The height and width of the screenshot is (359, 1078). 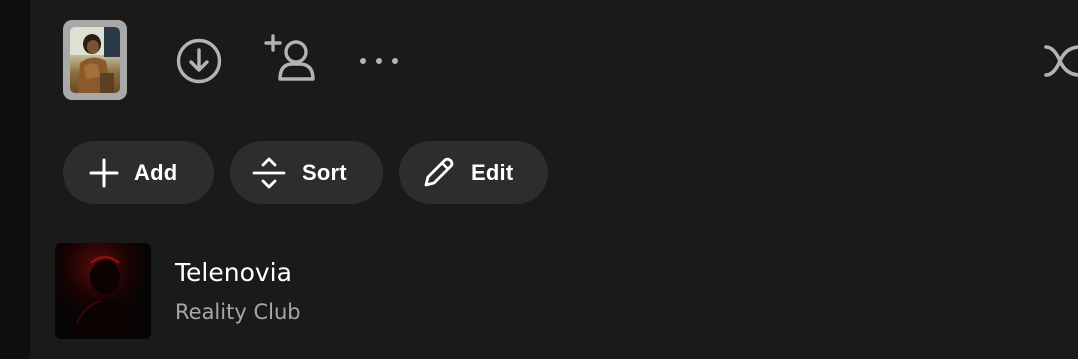 What do you see at coordinates (291, 59) in the screenshot?
I see `add-user-icon` at bounding box center [291, 59].